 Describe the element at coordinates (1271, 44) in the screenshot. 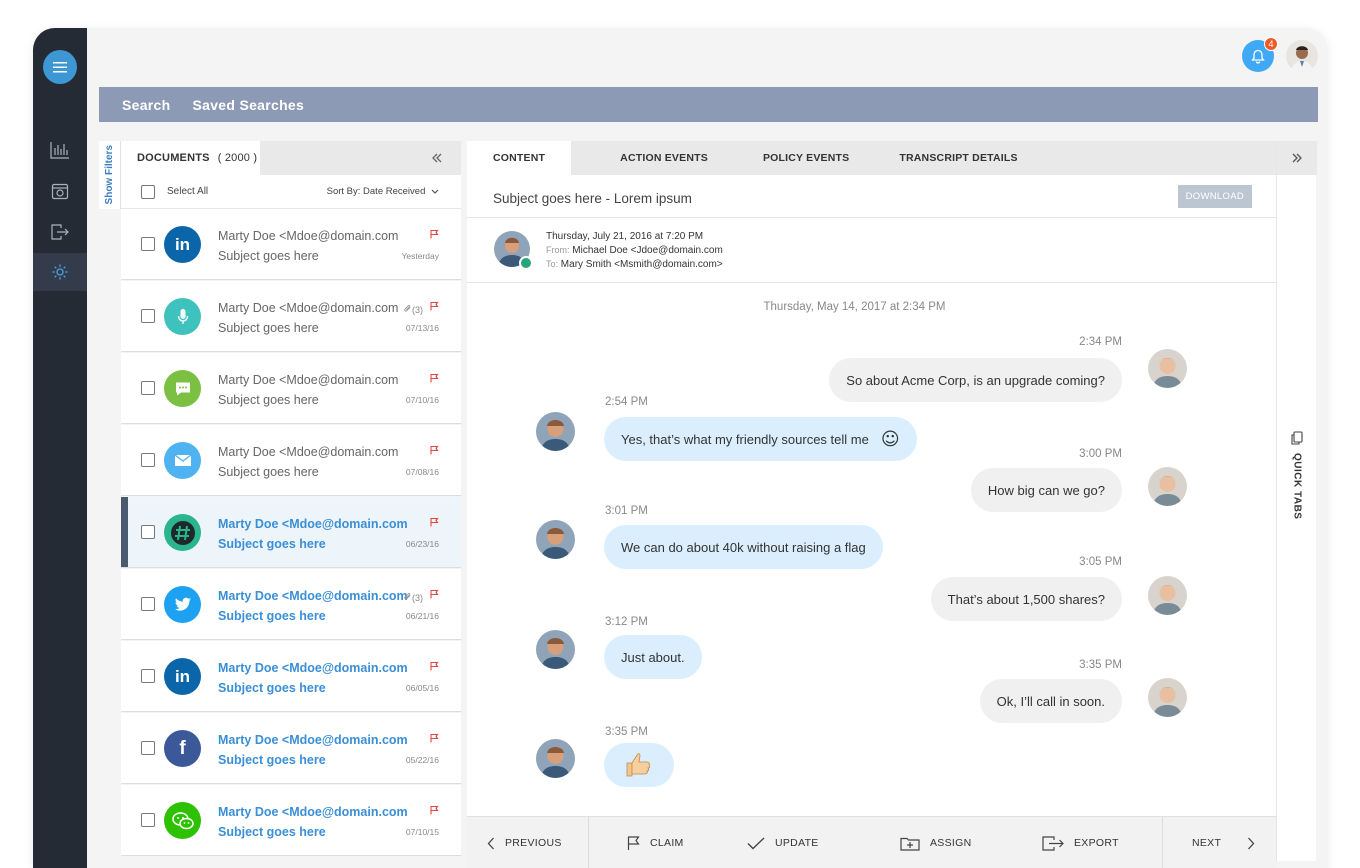

I see `notification-count-badge: 4` at that location.